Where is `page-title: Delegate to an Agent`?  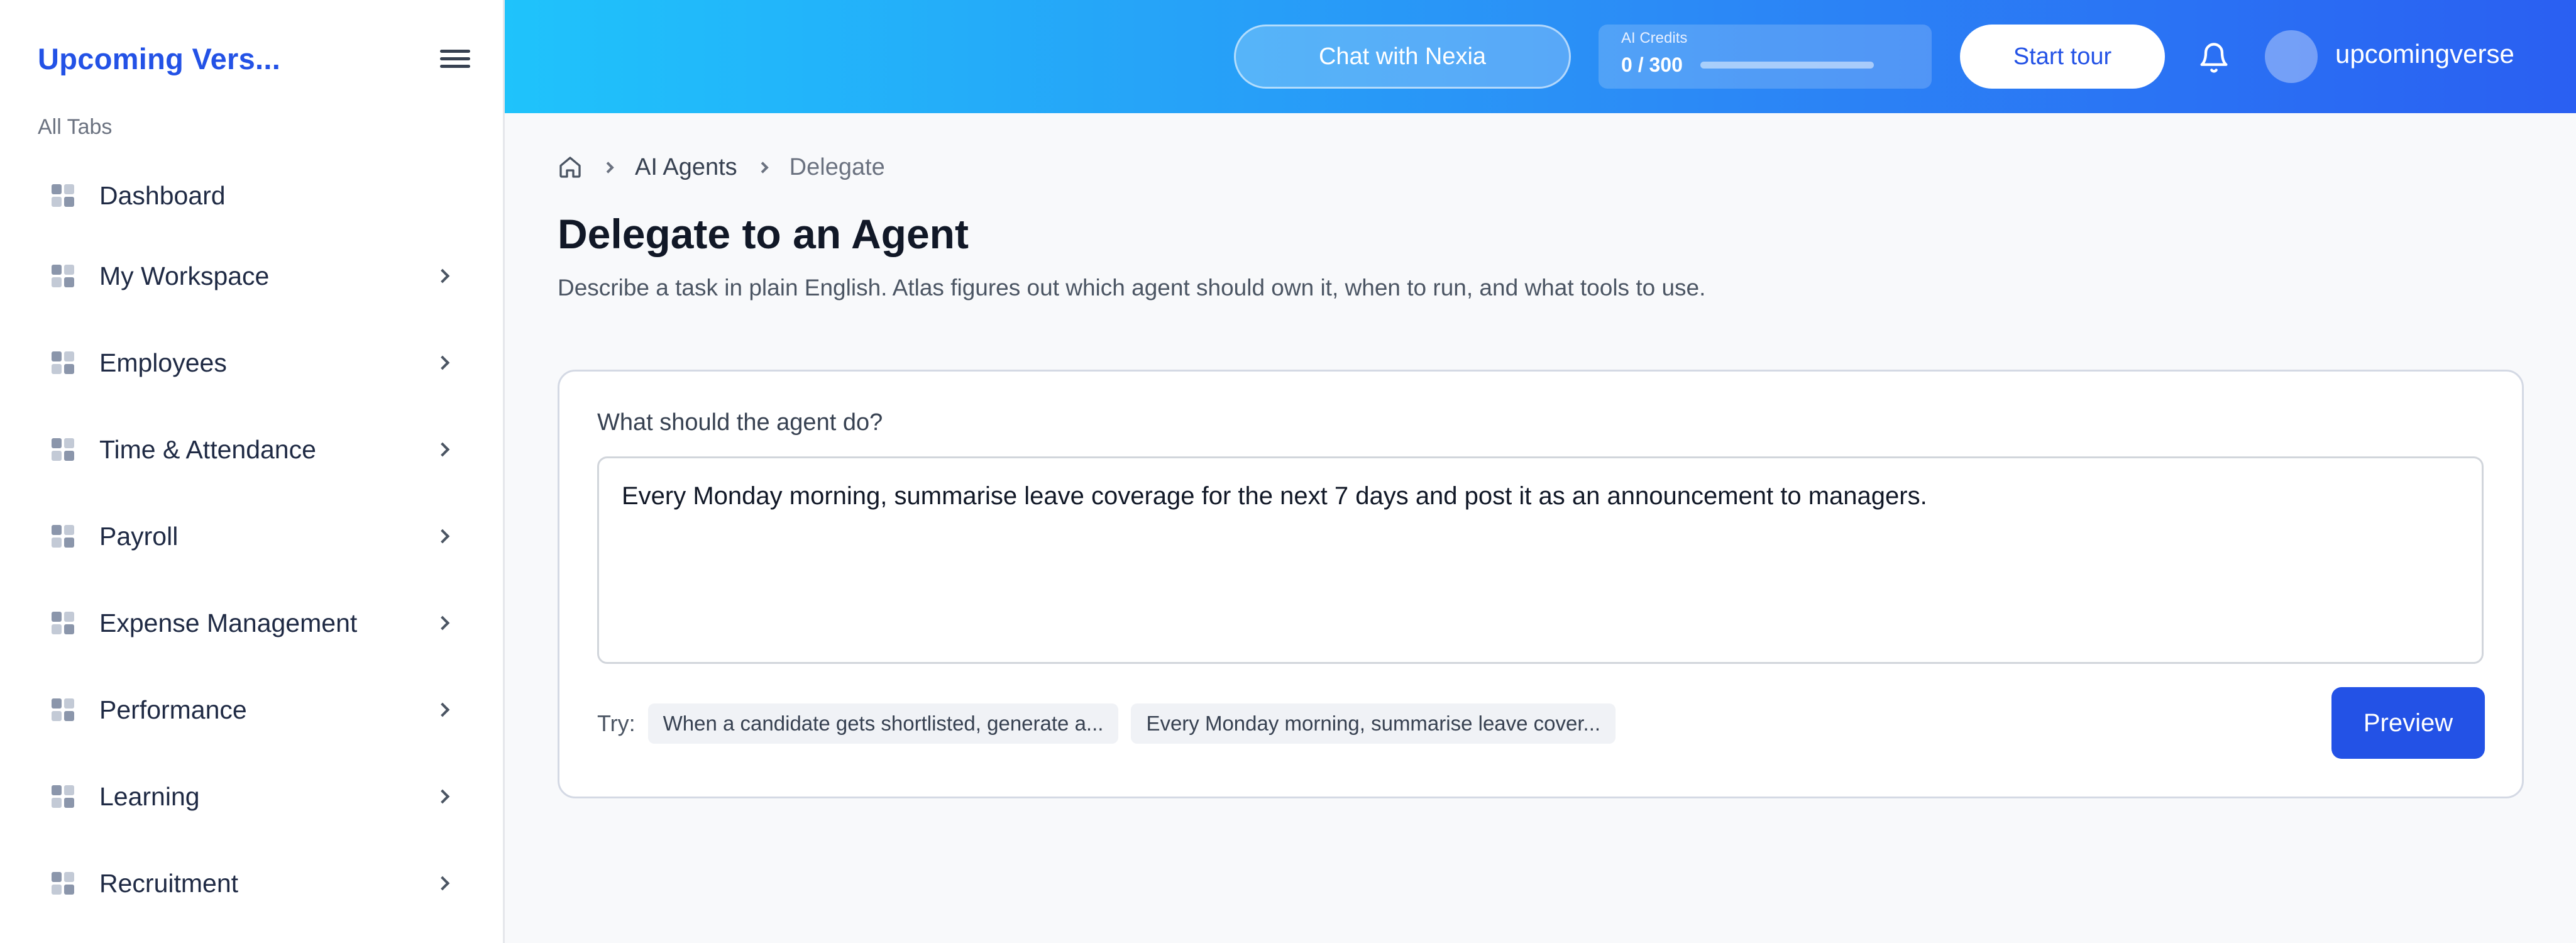 page-title: Delegate to an Agent is located at coordinates (763, 234).